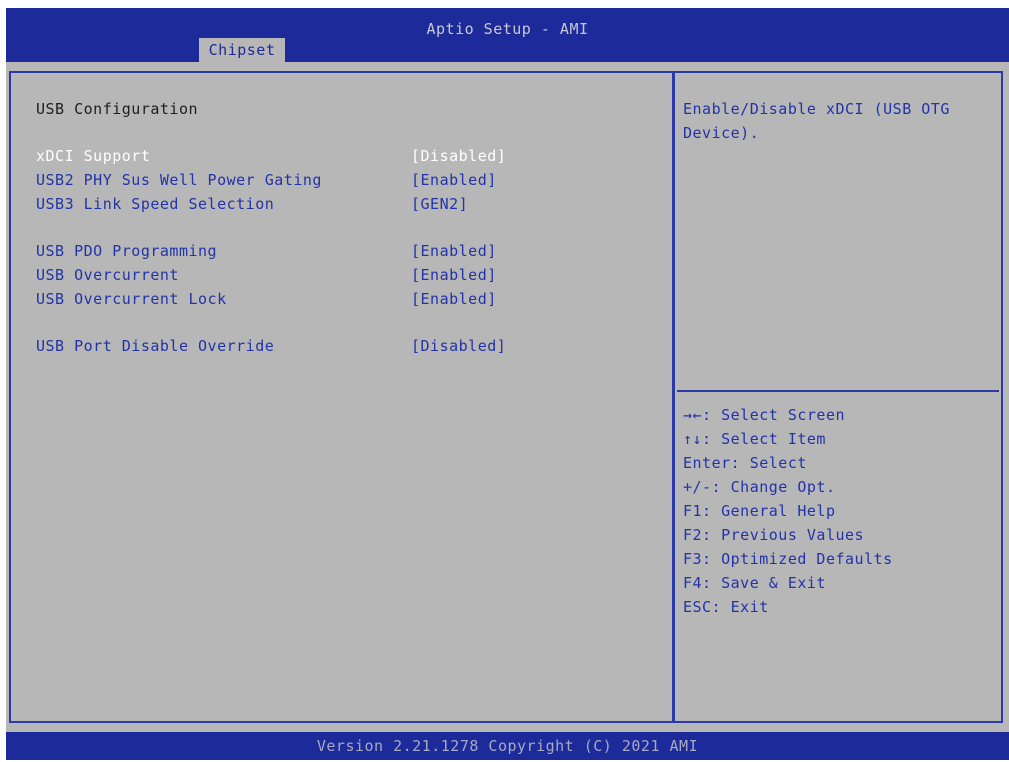 Image resolution: width=1009 pixels, height=762 pixels. I want to click on setting-label: USB Port Disable Override, so click(155, 346).